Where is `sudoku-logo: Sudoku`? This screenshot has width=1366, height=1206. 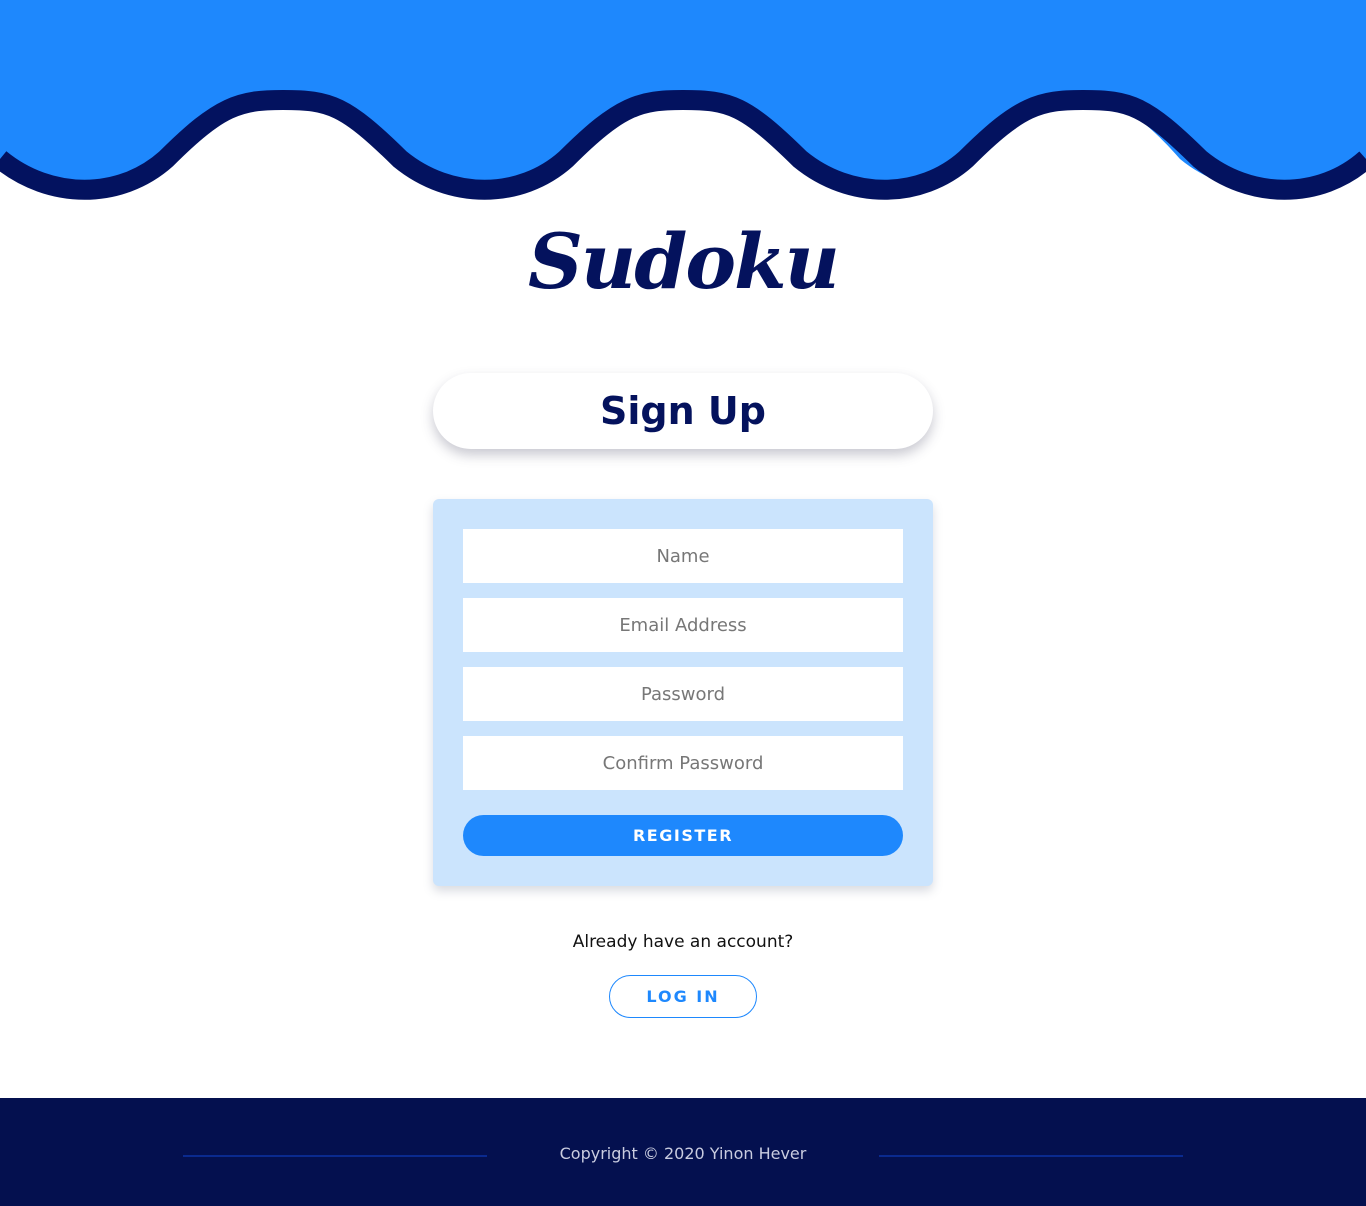
sudoku-logo: Sudoku is located at coordinates (684, 261).